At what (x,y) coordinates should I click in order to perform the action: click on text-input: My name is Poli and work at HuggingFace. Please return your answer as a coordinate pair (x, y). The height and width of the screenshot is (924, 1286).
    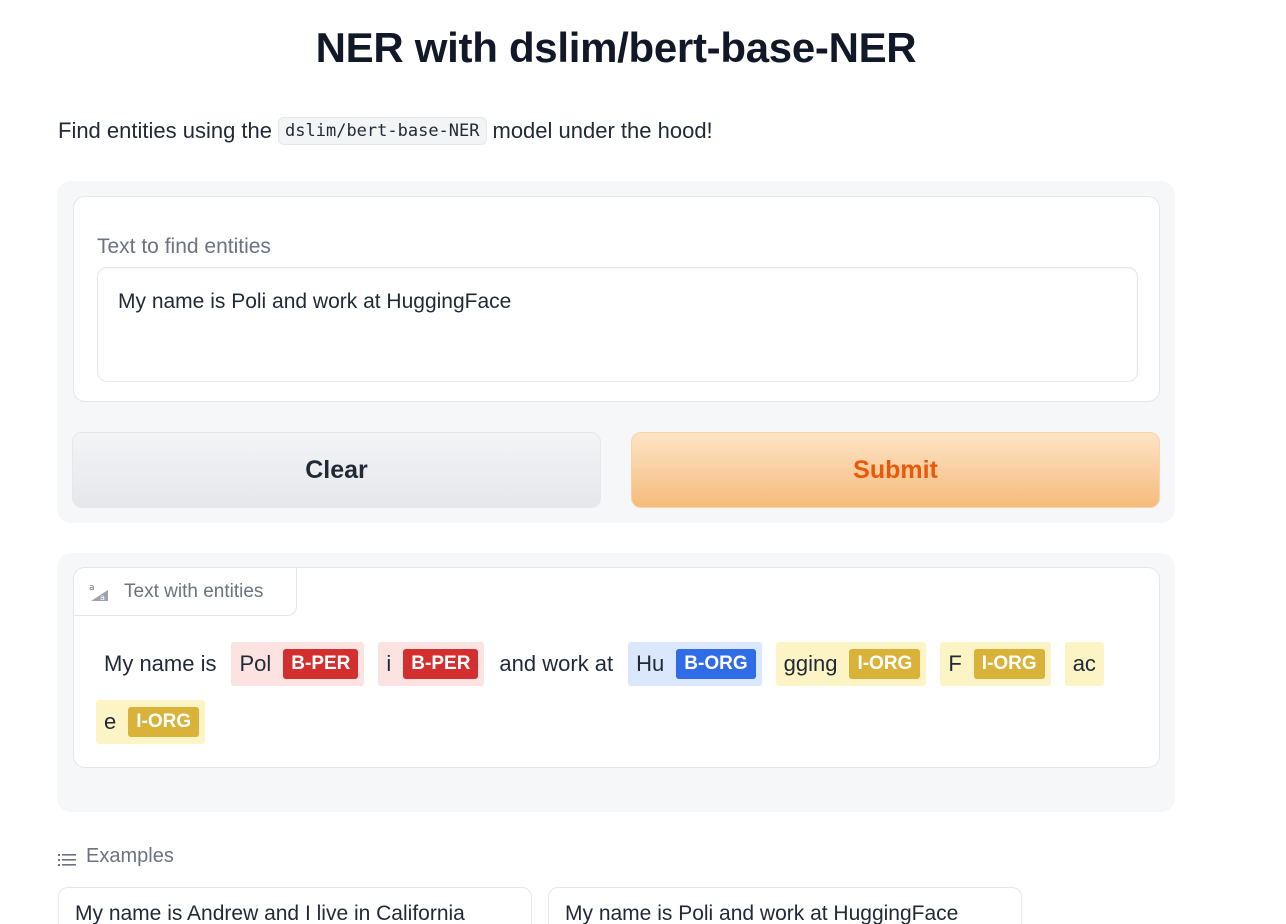
    Looking at the image, I should click on (617, 324).